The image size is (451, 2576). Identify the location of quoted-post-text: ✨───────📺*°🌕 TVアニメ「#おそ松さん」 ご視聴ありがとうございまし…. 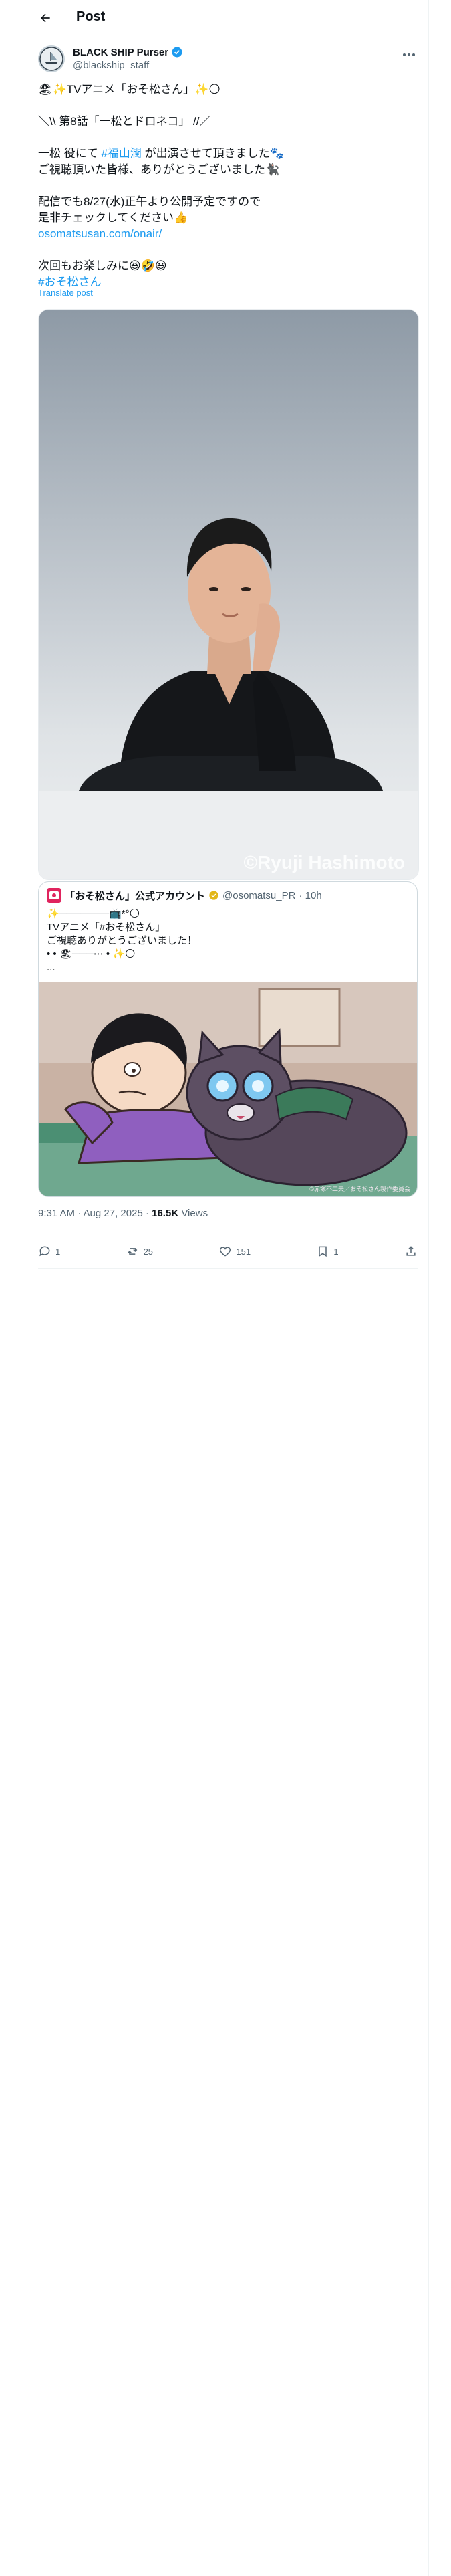
(227, 940).